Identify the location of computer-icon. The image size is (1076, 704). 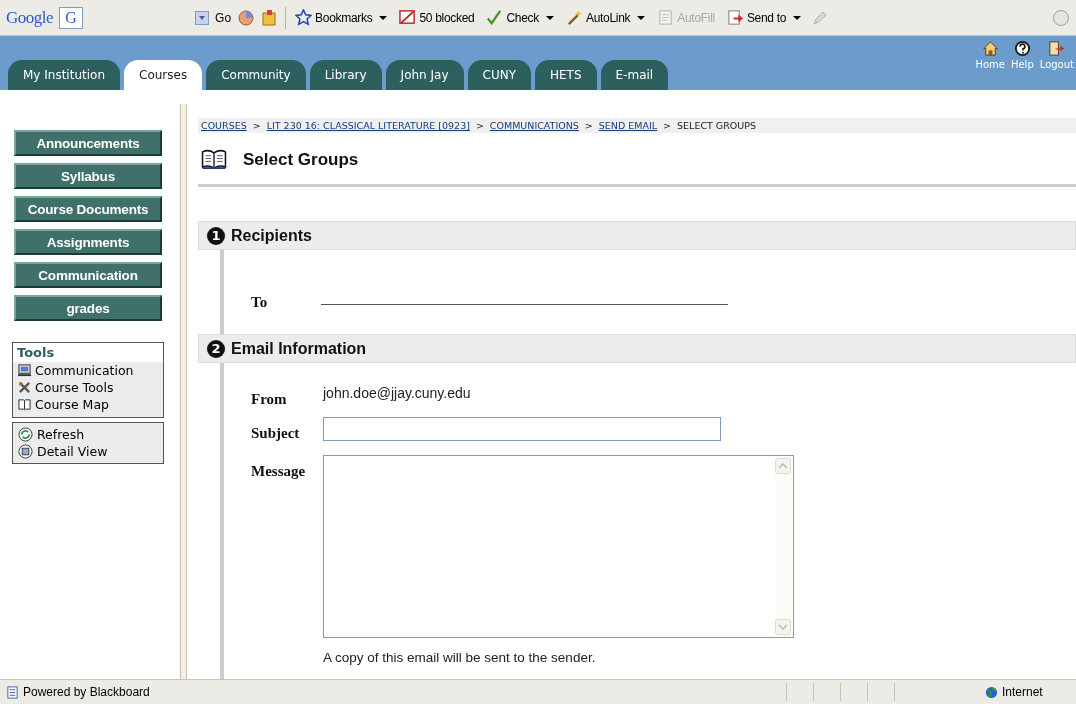
(24, 370).